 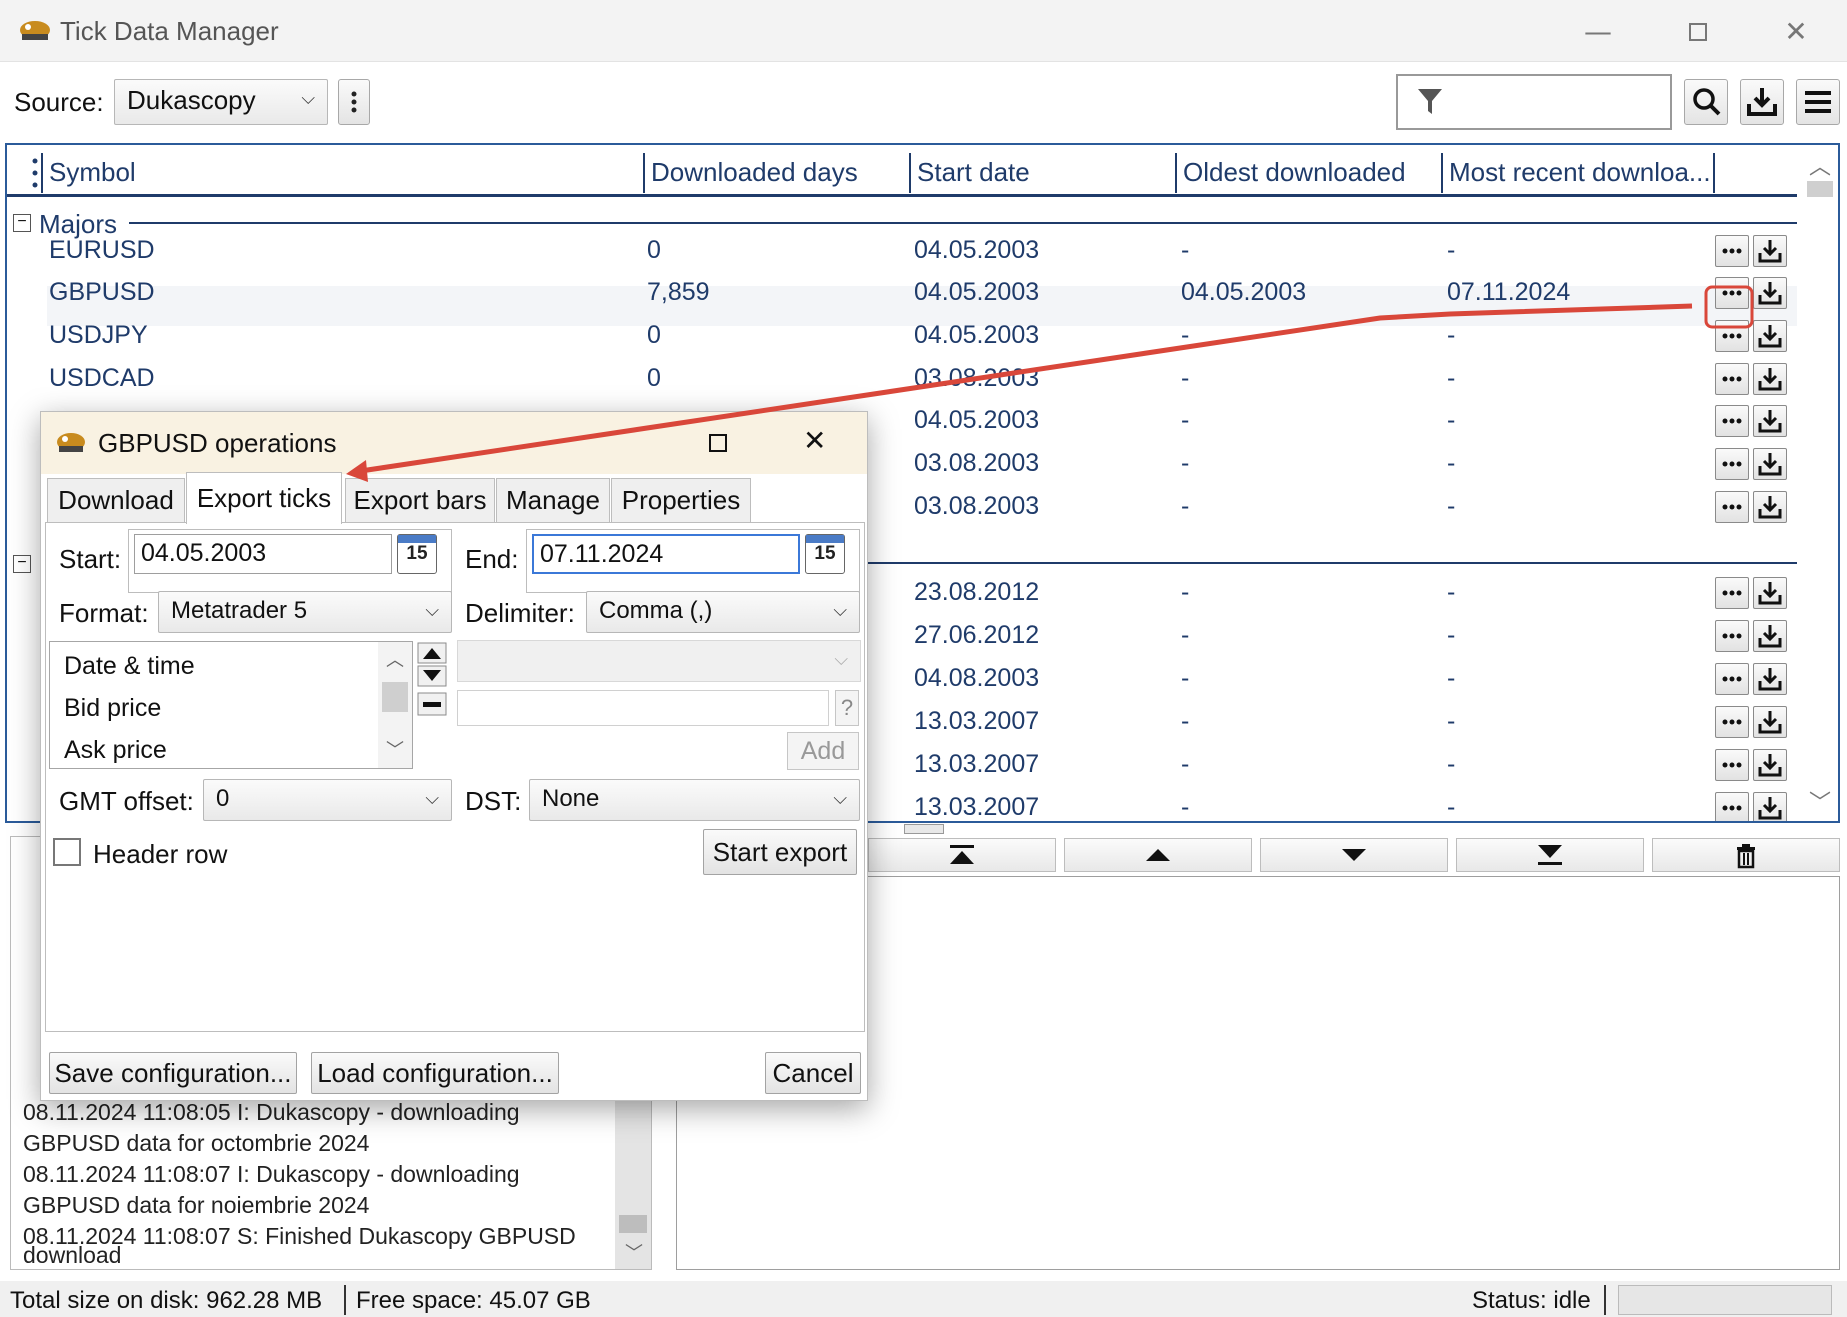 I want to click on collapse-majors-icon: −, so click(x=22, y=223).